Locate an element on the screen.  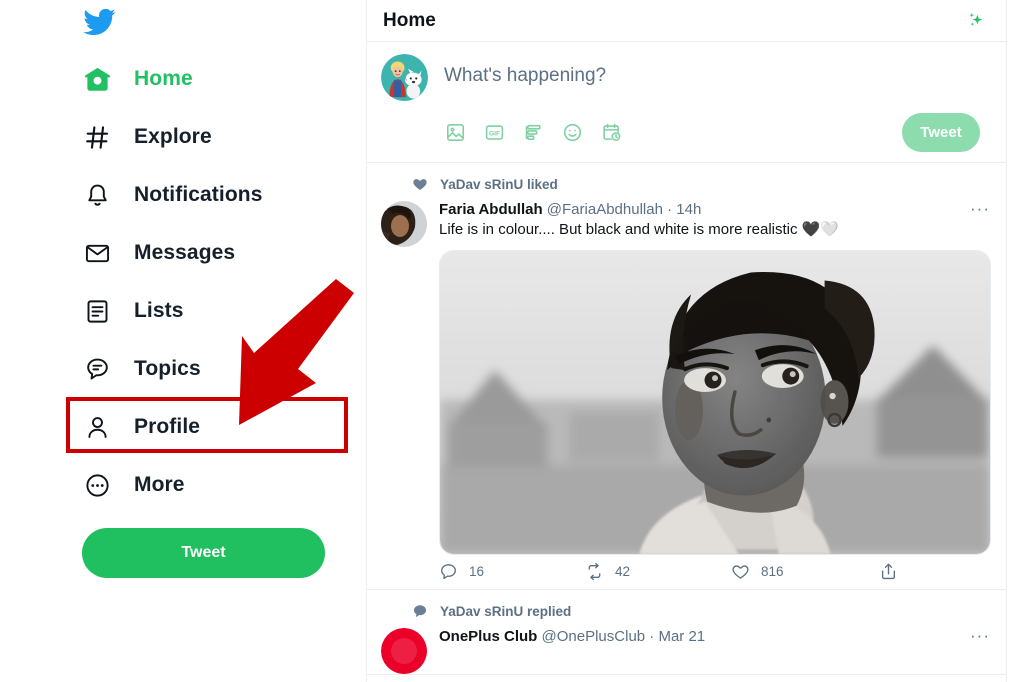
tweet-actions: 16 42 816 is located at coordinates (715, 571).